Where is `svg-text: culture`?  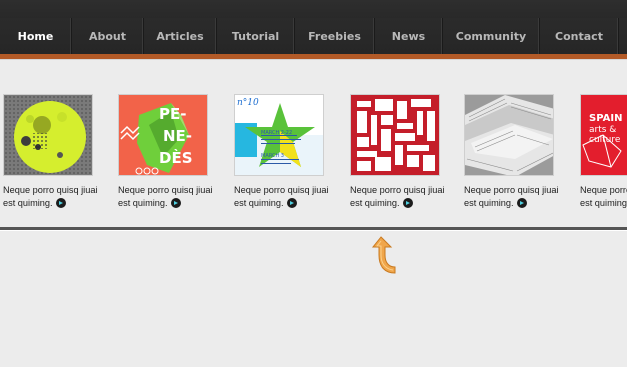
svg-text: culture is located at coordinates (605, 140).